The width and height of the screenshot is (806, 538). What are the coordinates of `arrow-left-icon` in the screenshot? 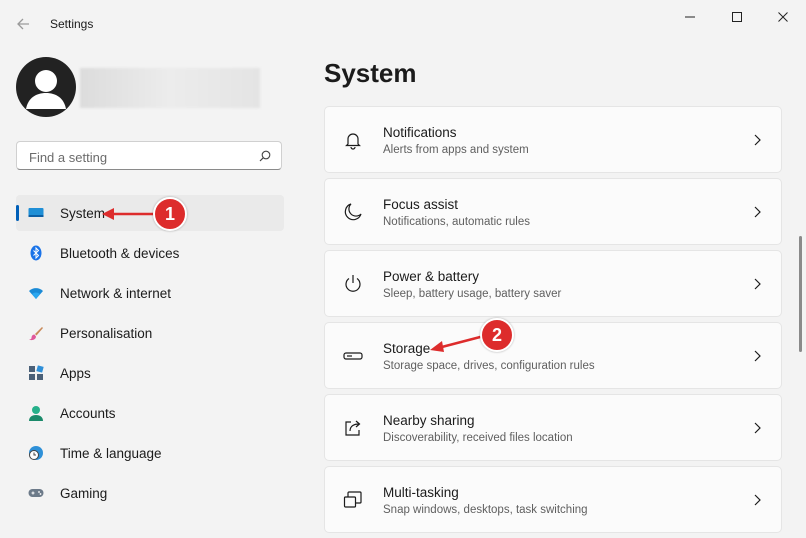 It's located at (23, 24).